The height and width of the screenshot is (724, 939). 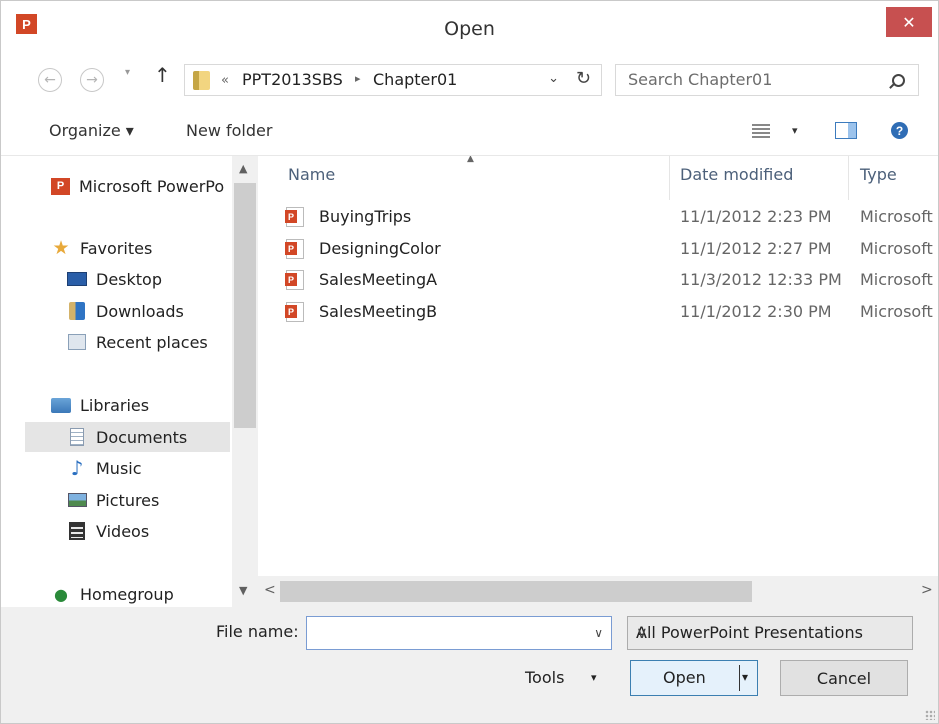 I want to click on file-type-select: All PowerPoint Presentations ∨, so click(x=770, y=633).